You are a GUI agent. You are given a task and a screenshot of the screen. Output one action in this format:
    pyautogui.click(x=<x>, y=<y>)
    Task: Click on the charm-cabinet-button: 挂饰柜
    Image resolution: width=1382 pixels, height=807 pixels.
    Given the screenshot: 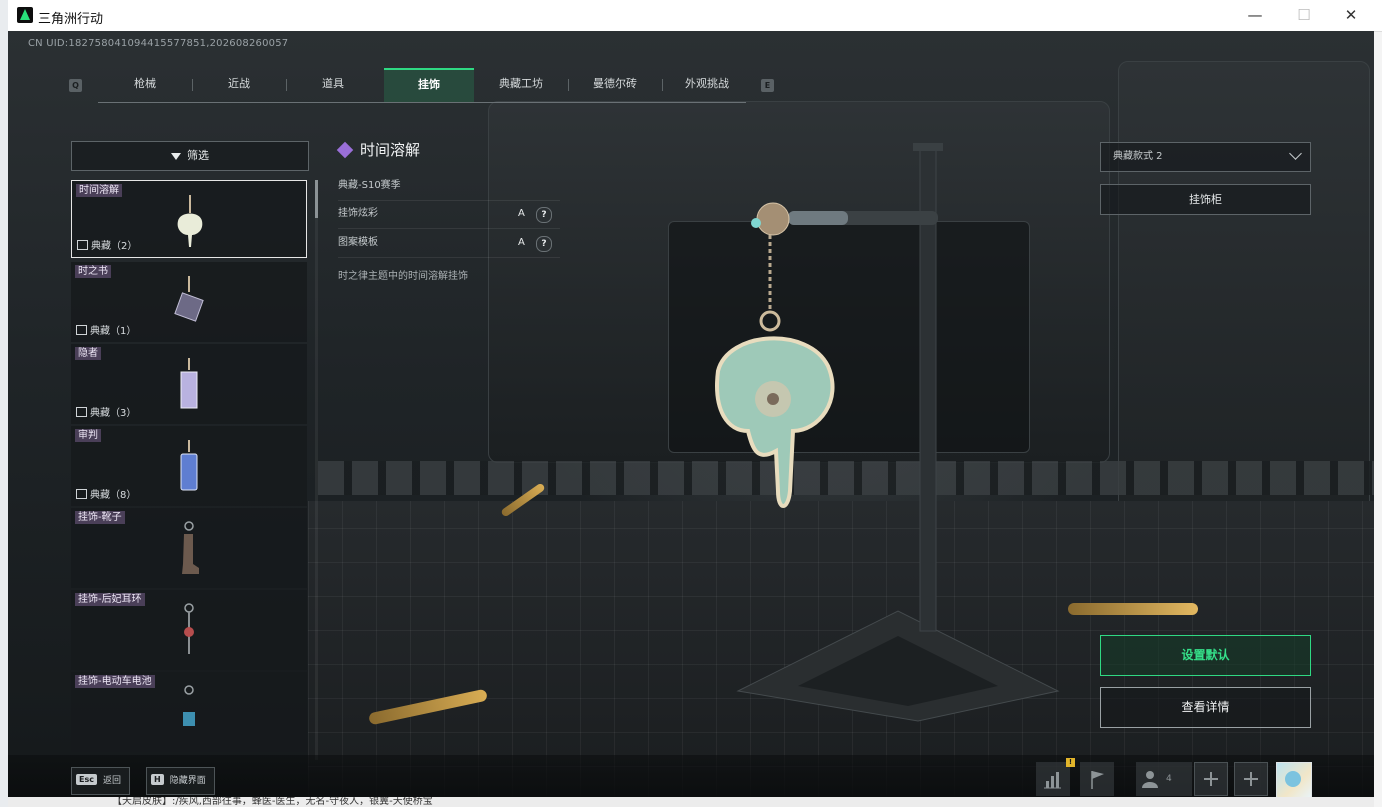 What is the action you would take?
    pyautogui.click(x=1205, y=199)
    